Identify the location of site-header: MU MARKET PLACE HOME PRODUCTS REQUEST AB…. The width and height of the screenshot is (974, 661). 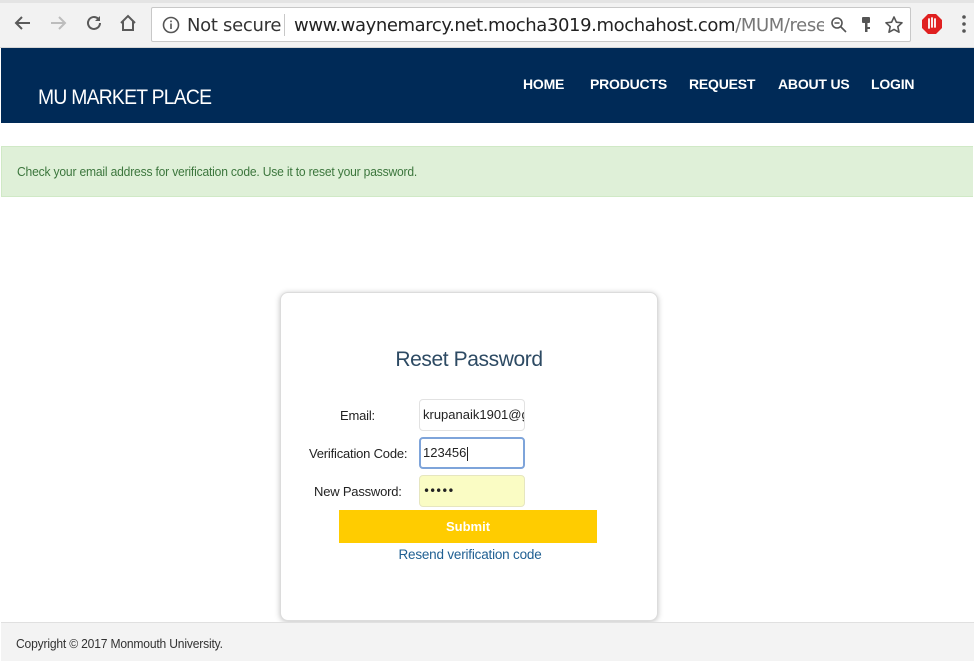
(487, 85).